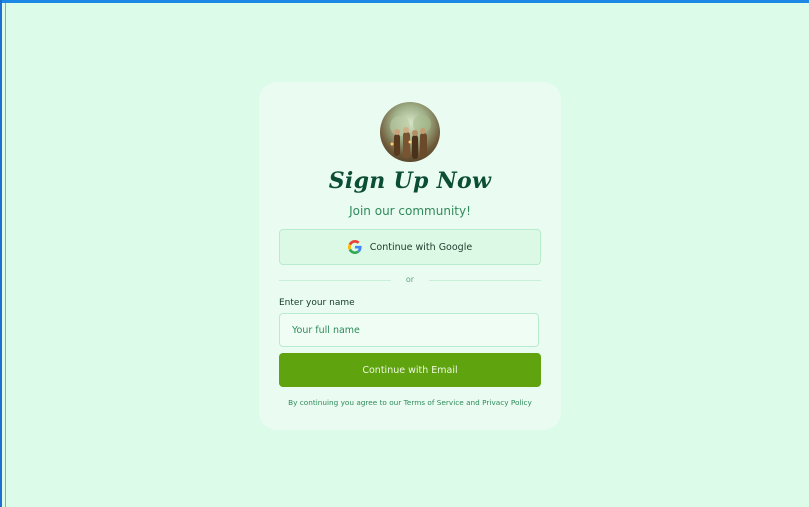 Image resolution: width=809 pixels, height=507 pixels. I want to click on or-divider: or, so click(410, 281).